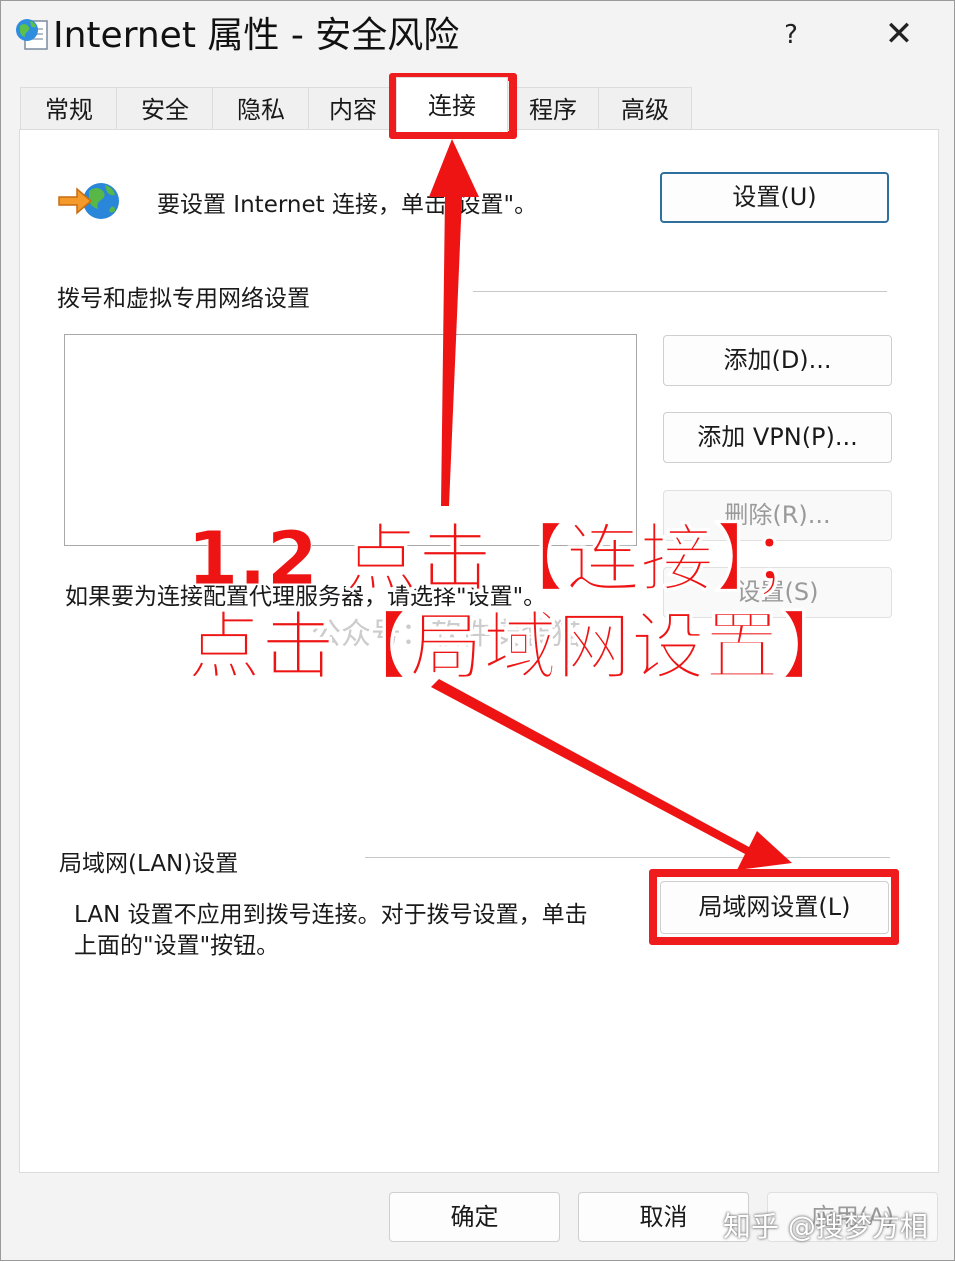 This screenshot has height=1262, width=955. What do you see at coordinates (474, 1217) in the screenshot?
I see `ok-button: 确定` at bounding box center [474, 1217].